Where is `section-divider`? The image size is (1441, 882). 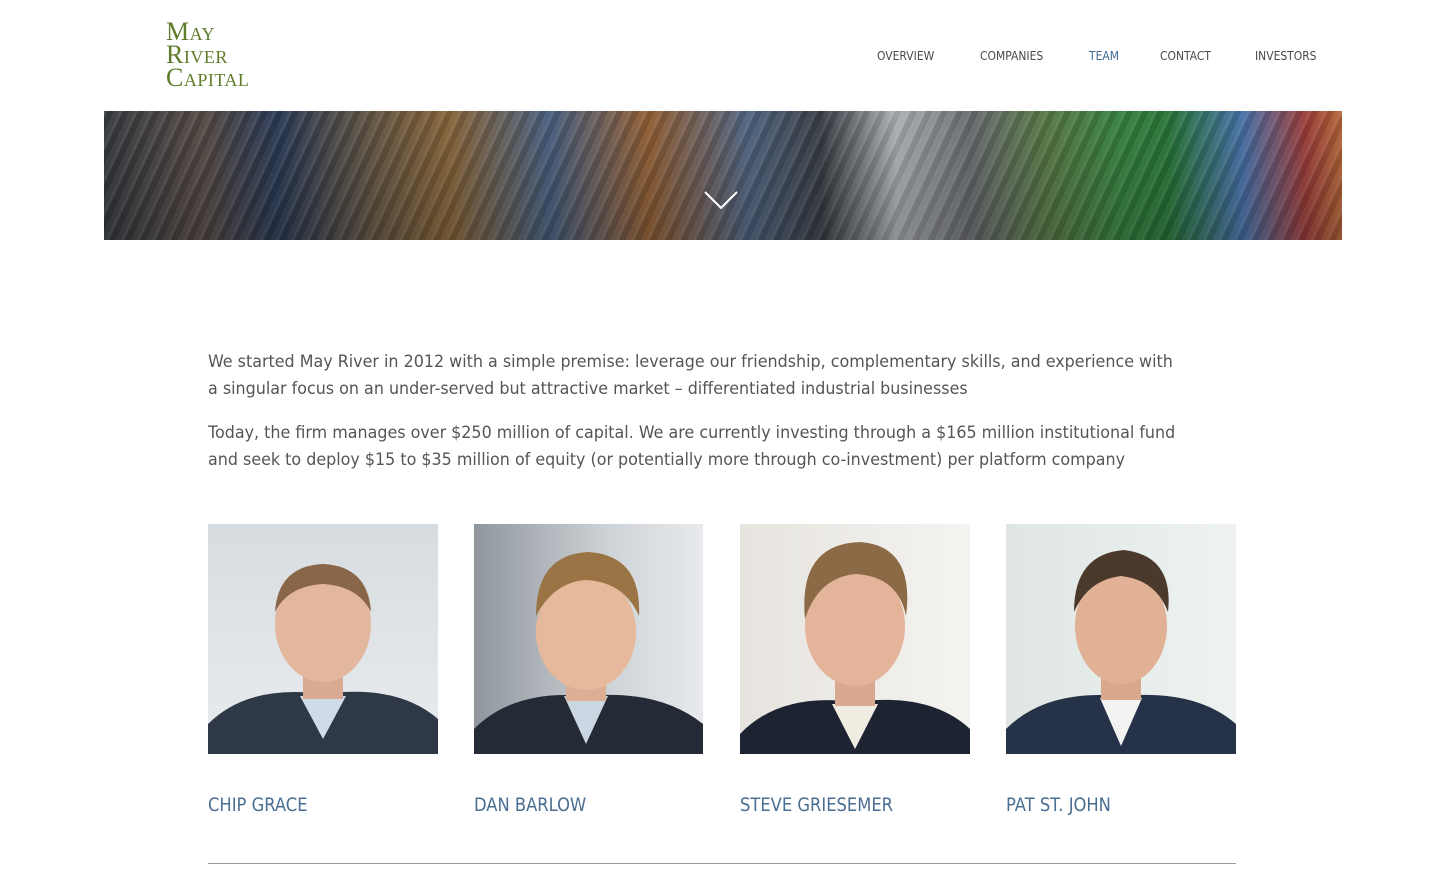 section-divider is located at coordinates (722, 863).